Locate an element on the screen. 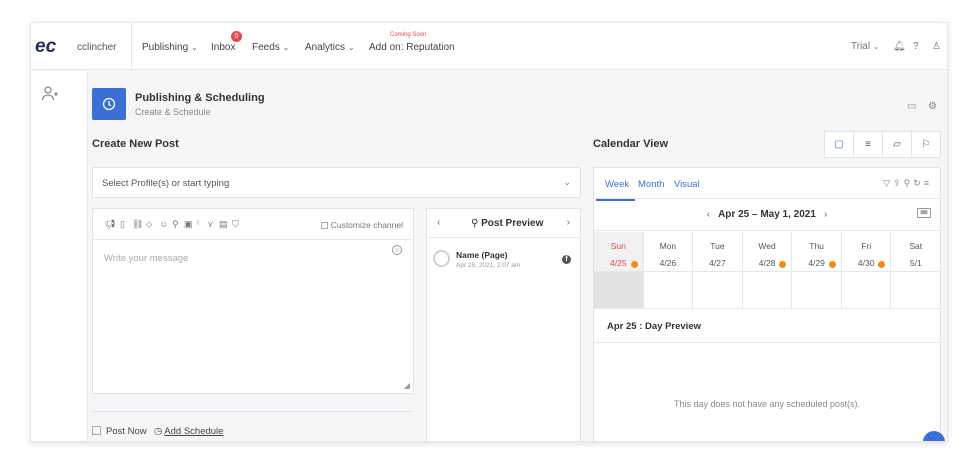  facebook-icon: f is located at coordinates (566, 259).